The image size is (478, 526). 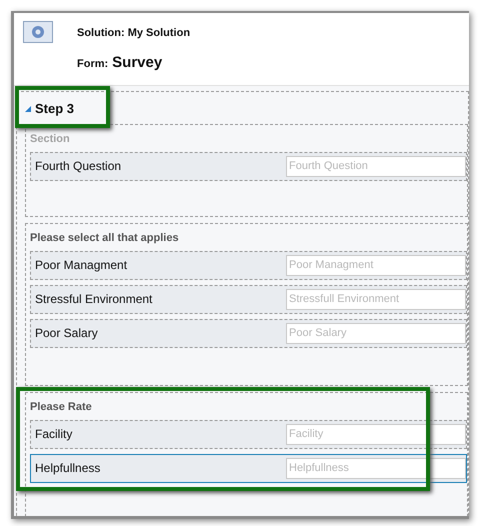 I want to click on form-field: Fourth Question Fourth Question, so click(x=248, y=166).